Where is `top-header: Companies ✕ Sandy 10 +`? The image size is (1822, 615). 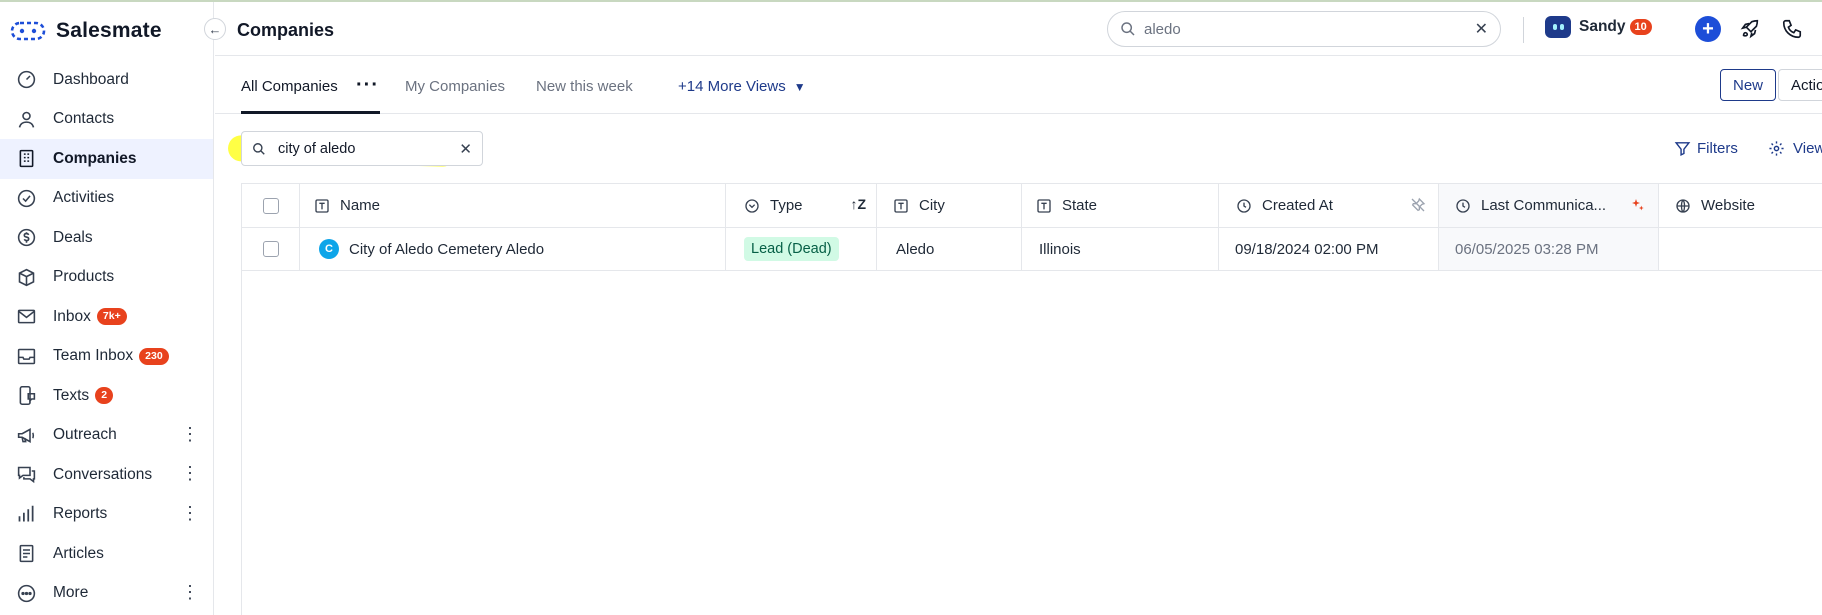 top-header: Companies ✕ Sandy 10 + is located at coordinates (1018, 29).